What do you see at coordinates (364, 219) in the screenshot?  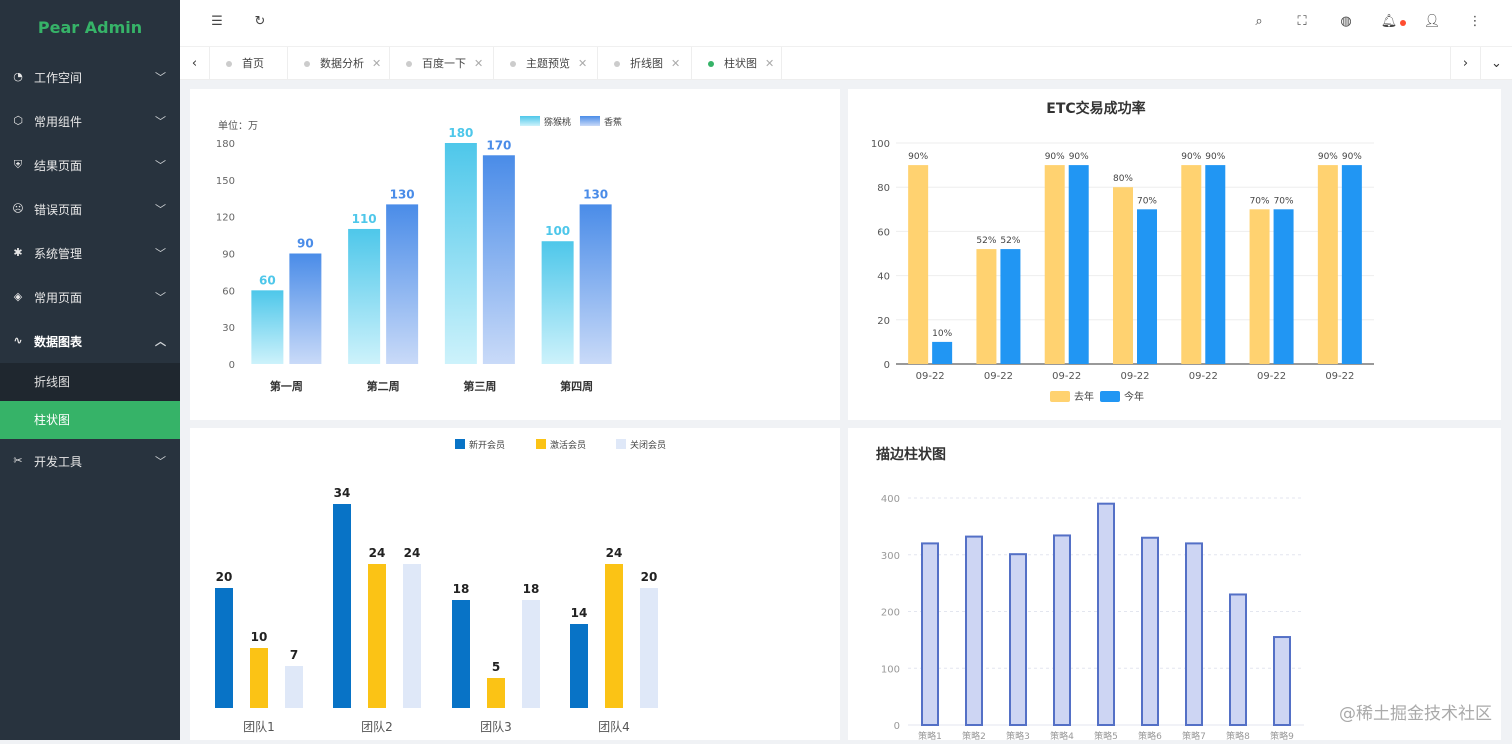 I see `data-label: 110` at bounding box center [364, 219].